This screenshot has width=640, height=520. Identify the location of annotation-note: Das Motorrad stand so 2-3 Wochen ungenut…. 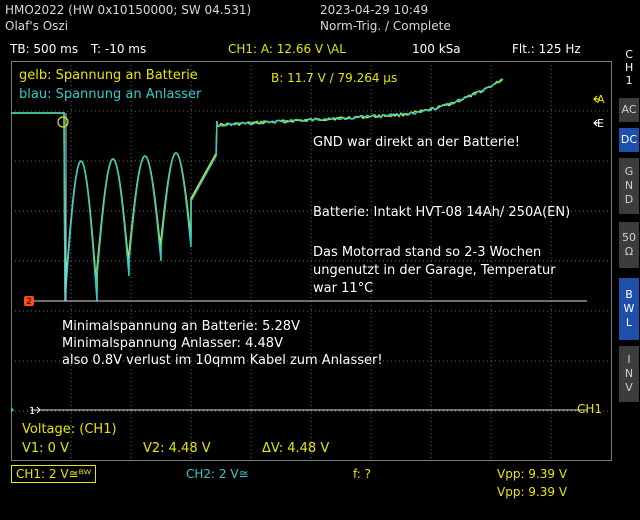
(434, 270).